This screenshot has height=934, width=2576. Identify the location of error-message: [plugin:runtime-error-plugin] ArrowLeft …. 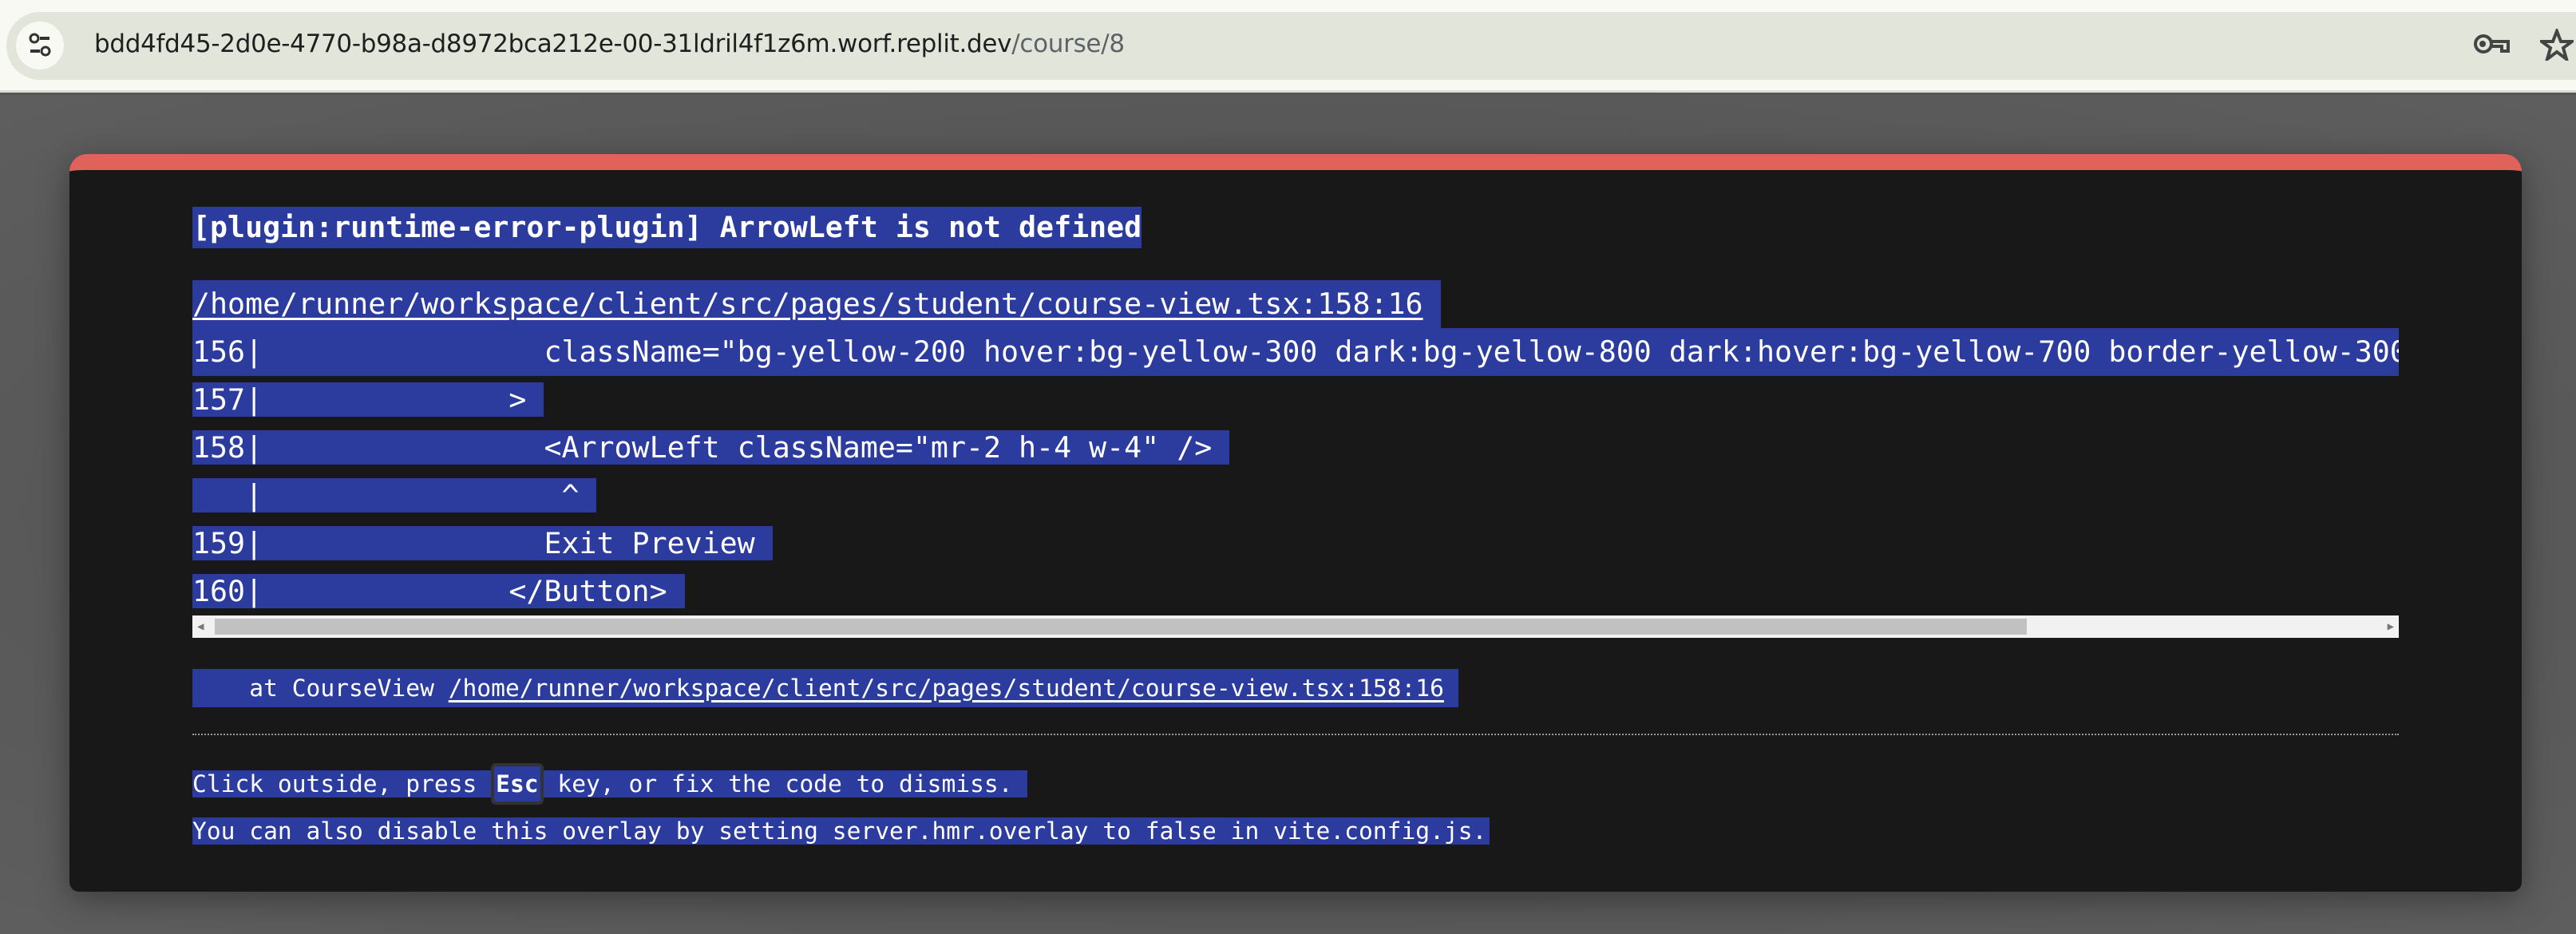
(667, 227).